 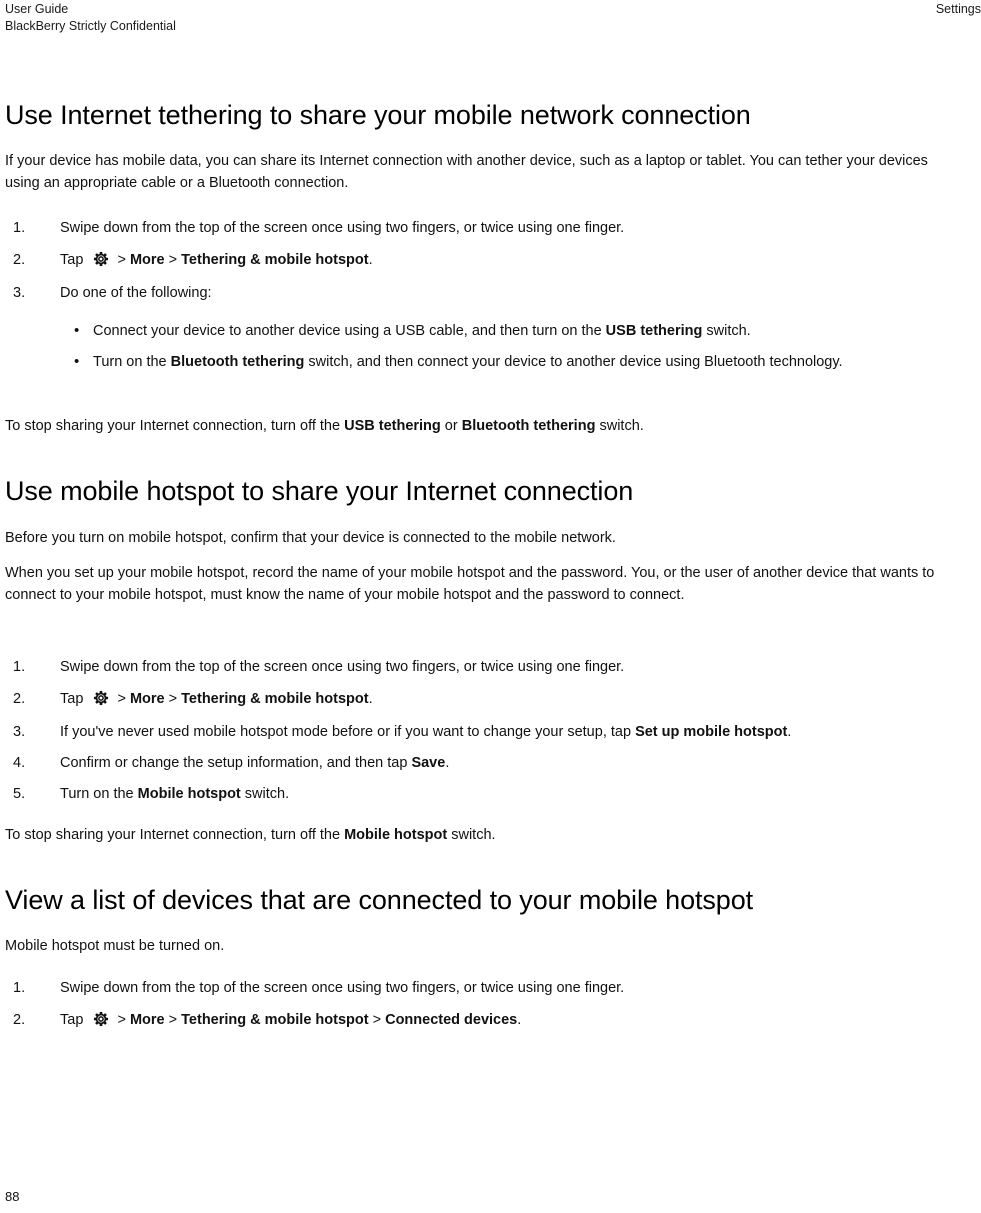 I want to click on step-text-post: switch., so click(x=265, y=794).